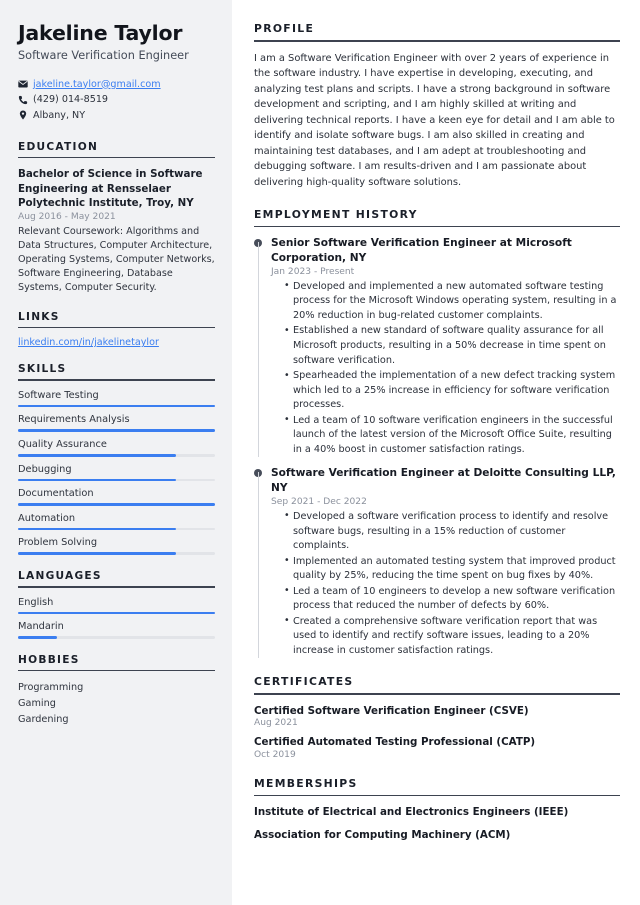  I want to click on rating-label: Software Testing, so click(58, 395).